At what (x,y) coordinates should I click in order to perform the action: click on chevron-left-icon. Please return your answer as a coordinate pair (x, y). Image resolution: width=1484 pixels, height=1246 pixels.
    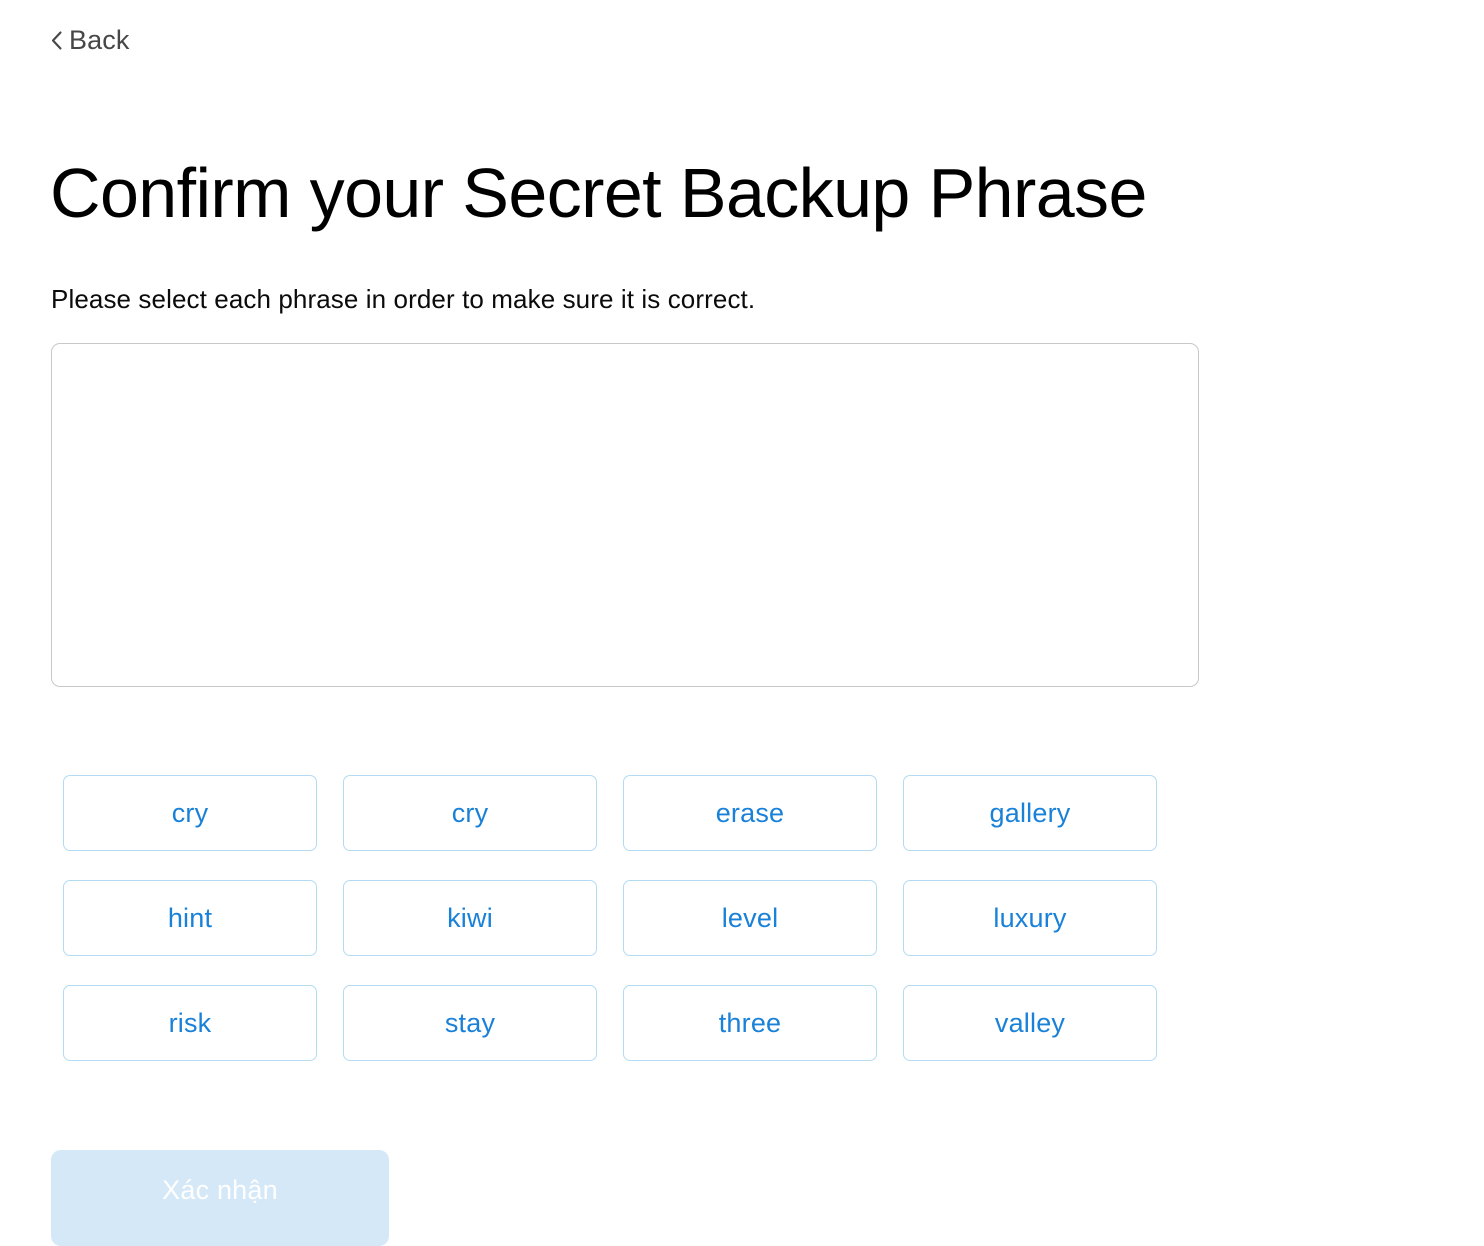
    Looking at the image, I should click on (56, 40).